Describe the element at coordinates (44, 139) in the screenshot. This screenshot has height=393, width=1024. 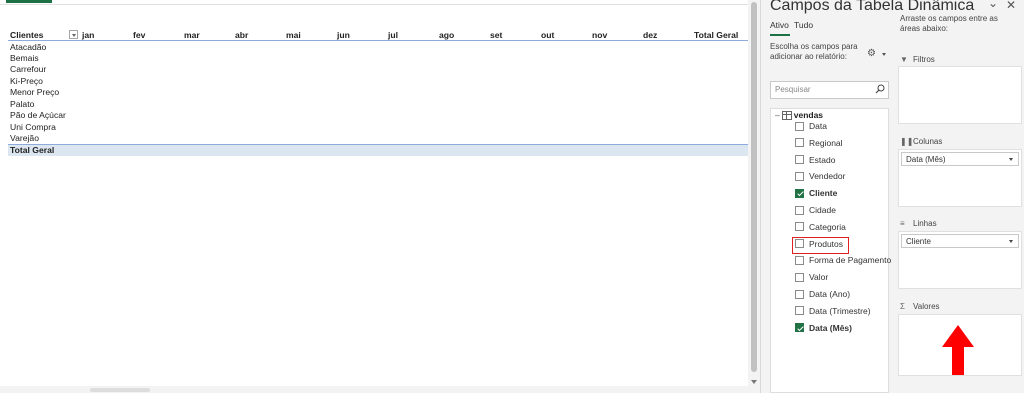
I see `row-label: Varejão` at that location.